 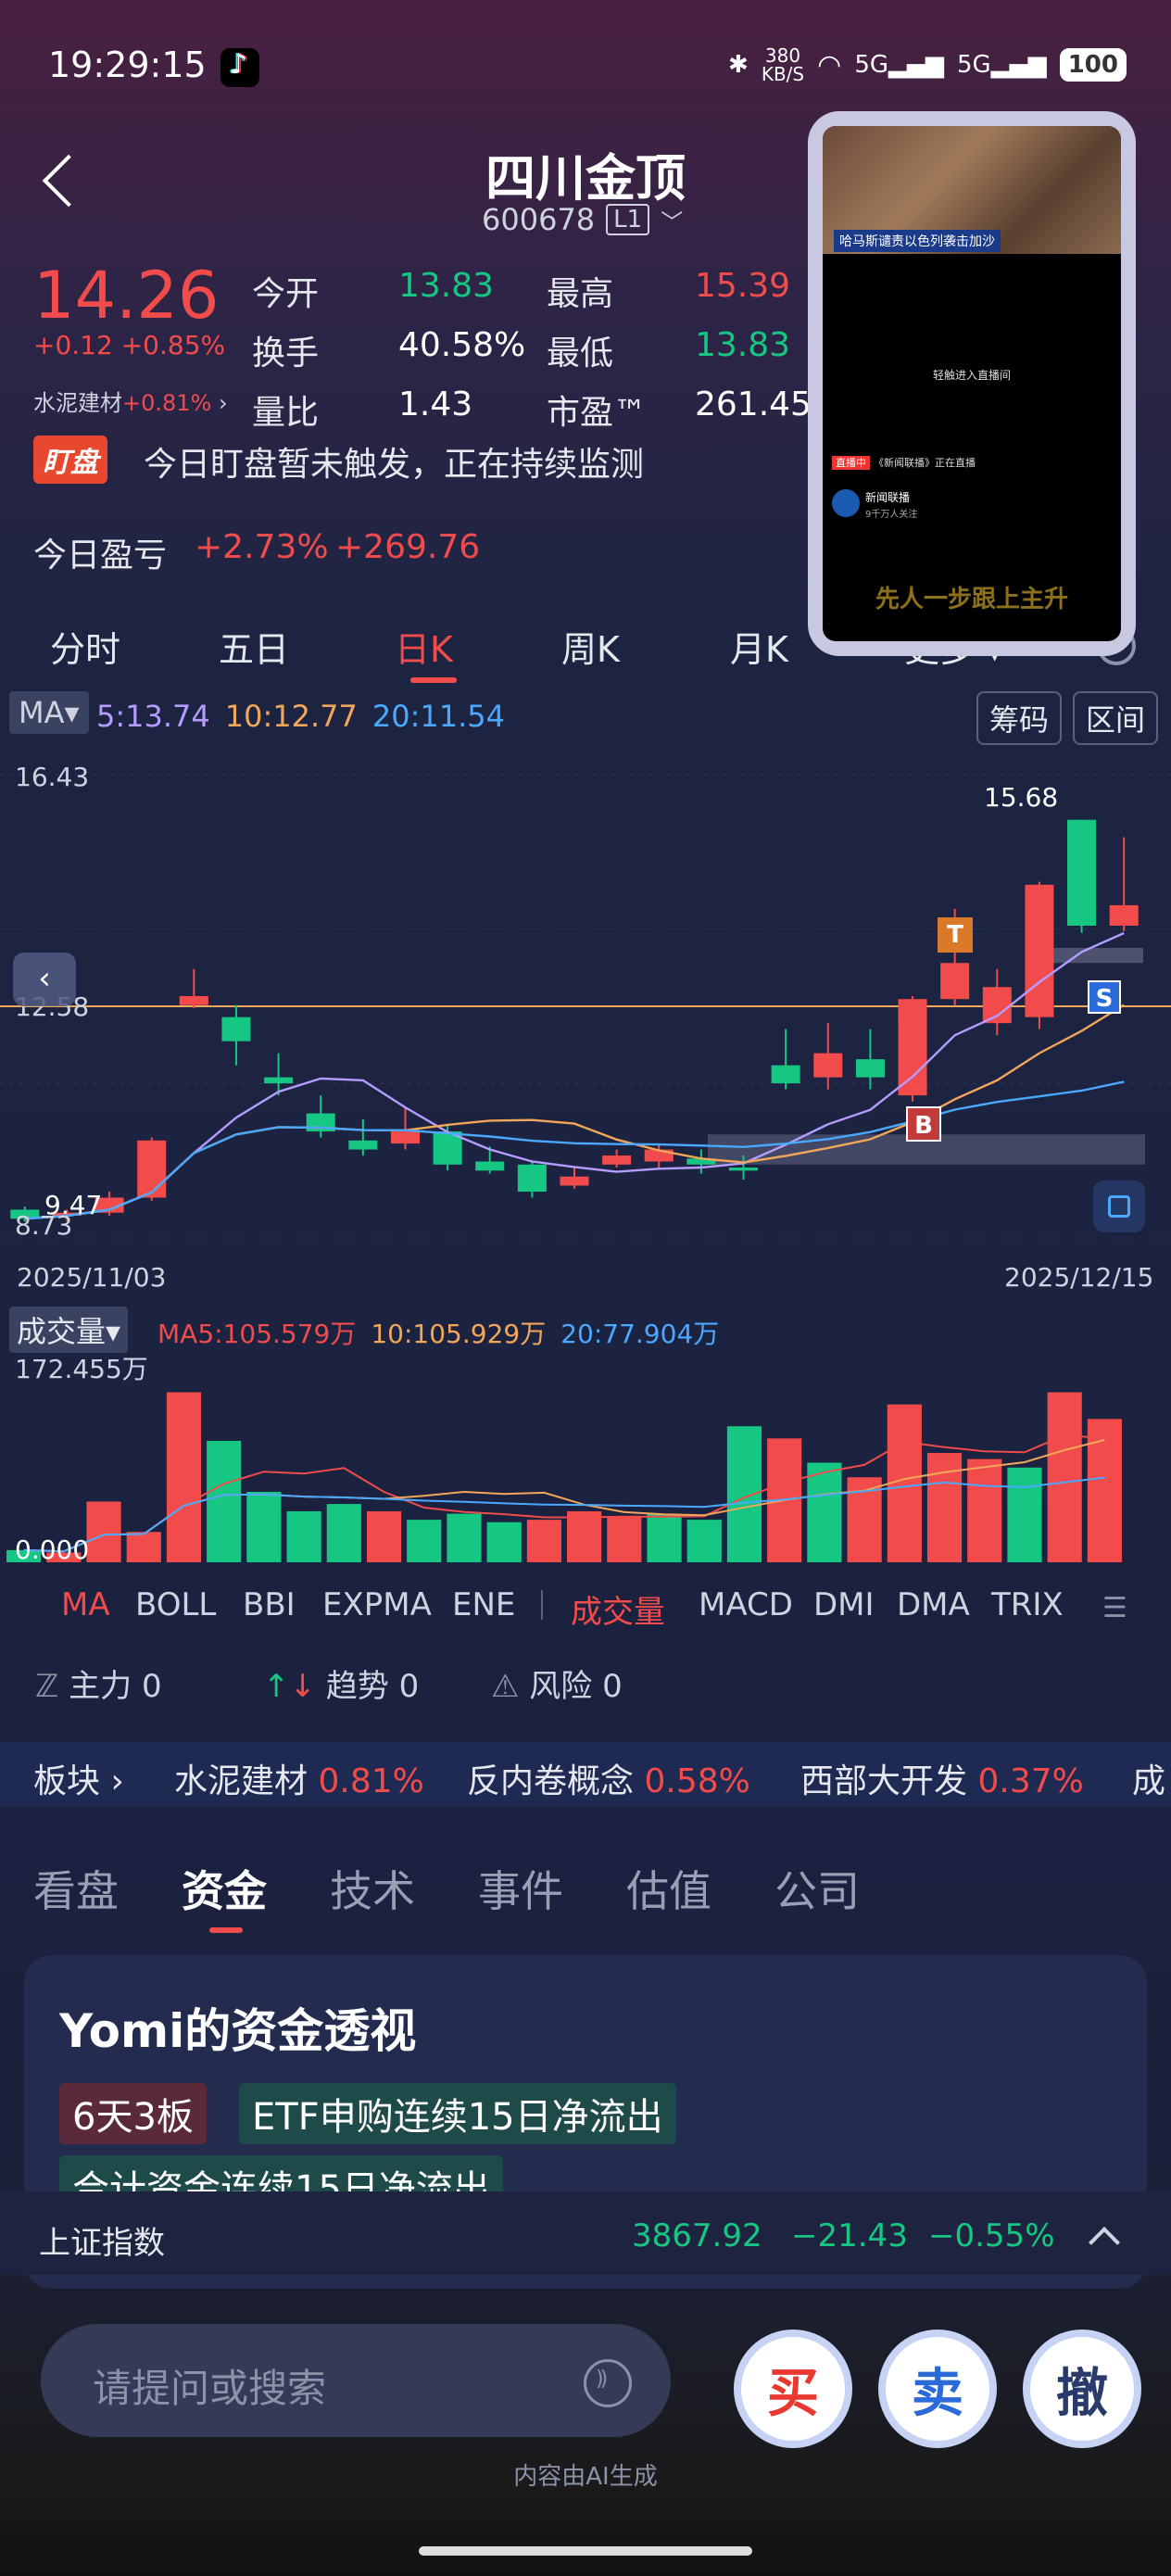 I want to click on high-label: 最高, so click(x=581, y=294).